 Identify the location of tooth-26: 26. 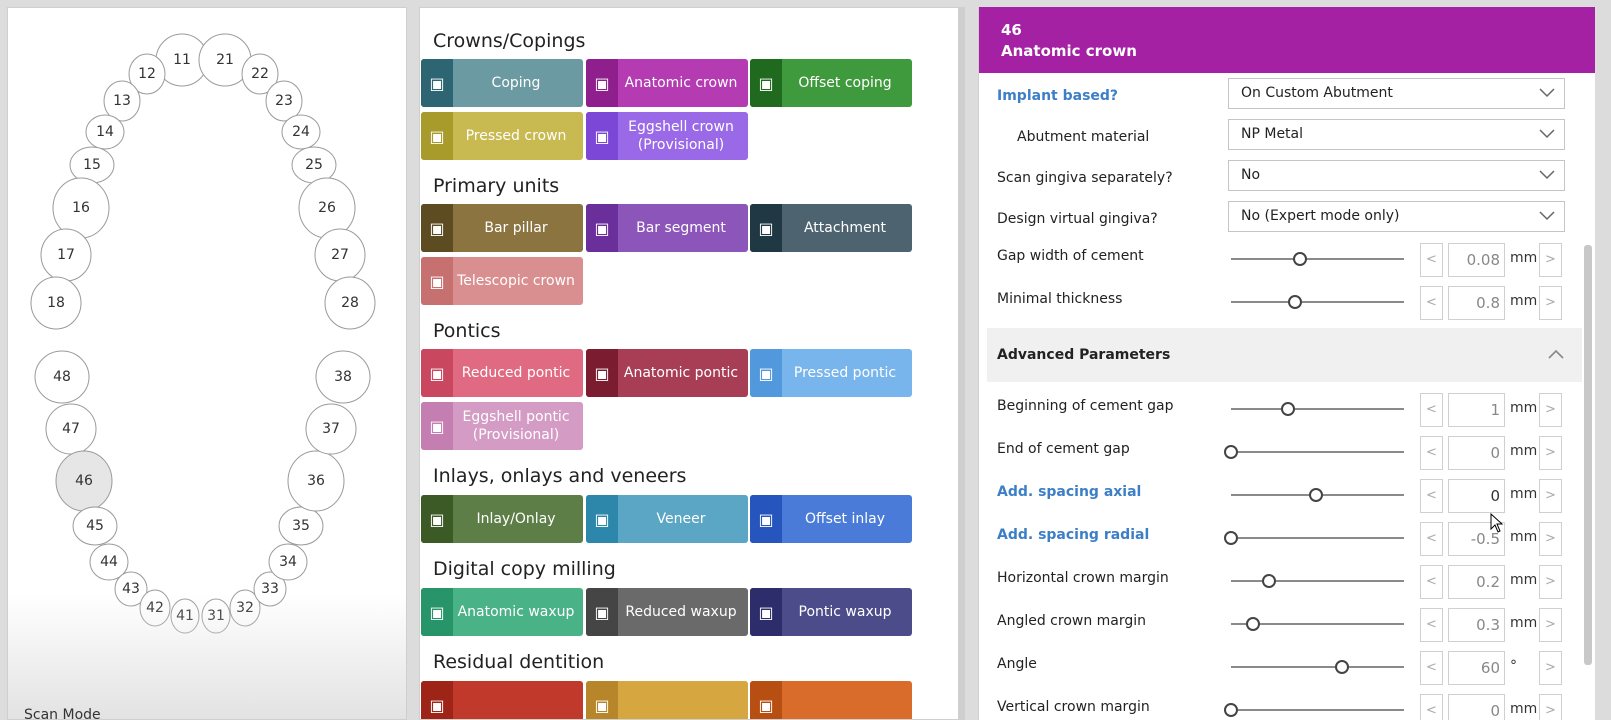
(327, 208).